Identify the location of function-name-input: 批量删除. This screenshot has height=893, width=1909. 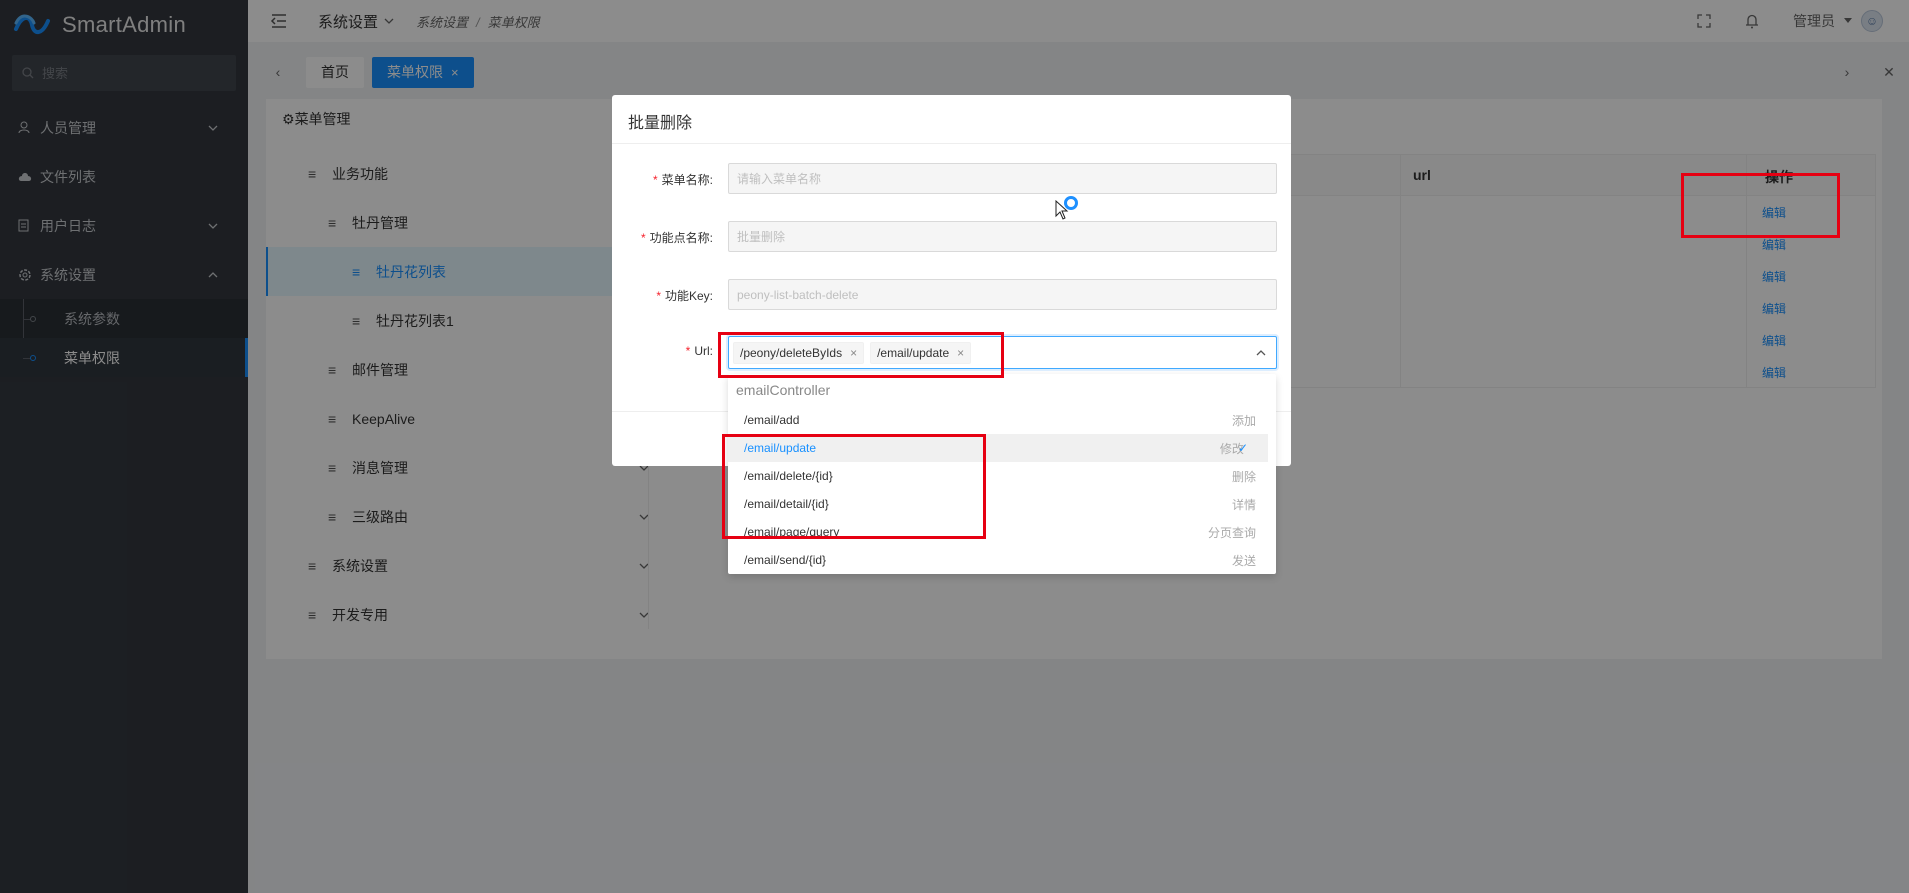
(1002, 236).